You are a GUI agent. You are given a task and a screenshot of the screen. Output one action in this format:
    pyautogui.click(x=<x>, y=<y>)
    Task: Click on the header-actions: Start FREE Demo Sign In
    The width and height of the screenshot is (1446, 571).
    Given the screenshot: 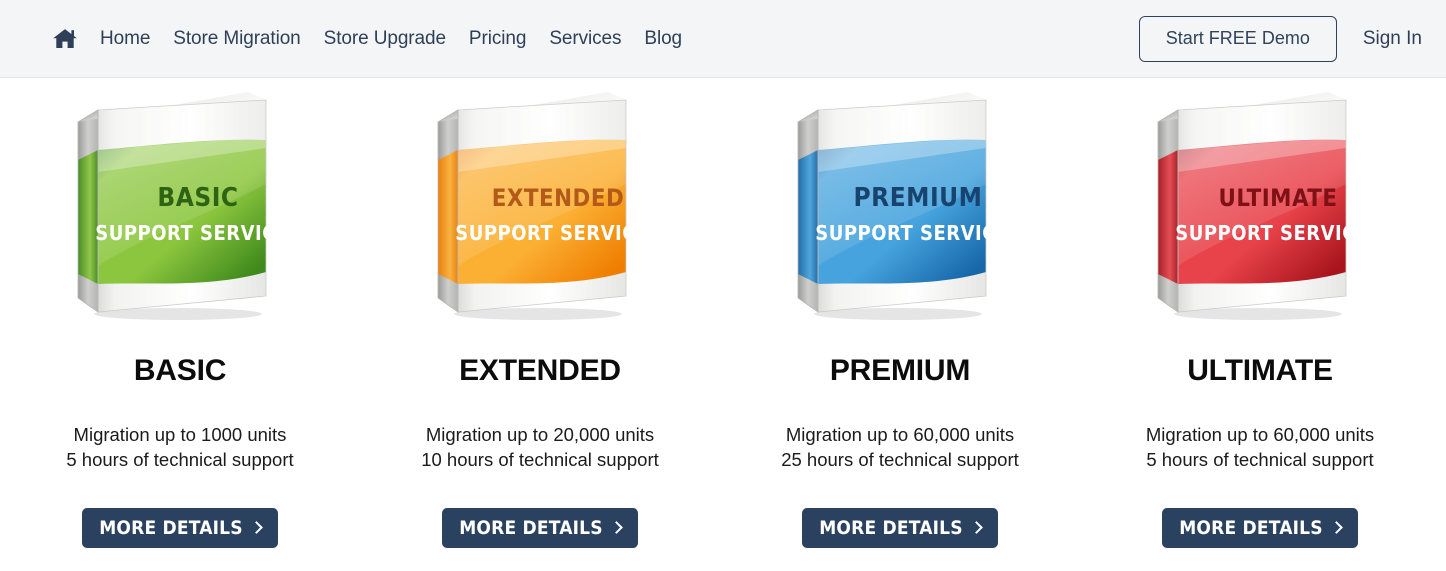 What is the action you would take?
    pyautogui.click(x=1280, y=39)
    